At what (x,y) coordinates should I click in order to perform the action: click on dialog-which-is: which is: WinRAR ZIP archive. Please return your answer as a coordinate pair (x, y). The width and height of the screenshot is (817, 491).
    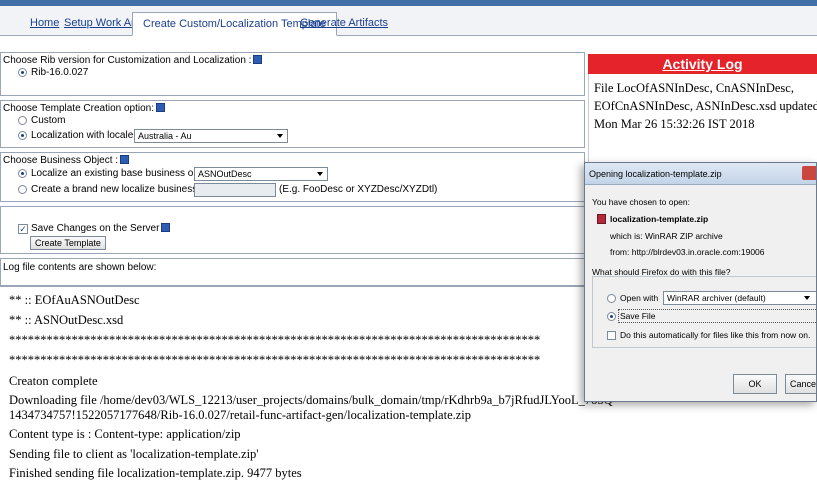
    Looking at the image, I should click on (666, 236).